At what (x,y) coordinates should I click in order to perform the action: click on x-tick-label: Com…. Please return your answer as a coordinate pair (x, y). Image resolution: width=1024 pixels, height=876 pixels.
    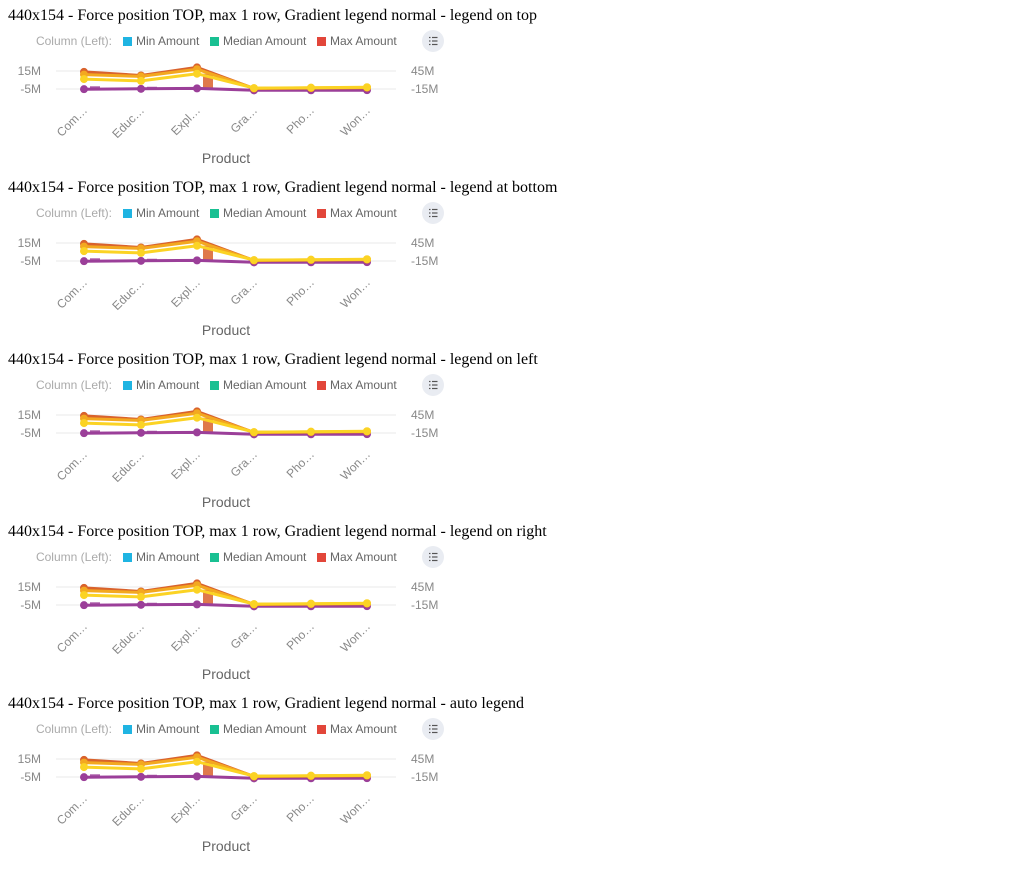
    Looking at the image, I should click on (72, 293).